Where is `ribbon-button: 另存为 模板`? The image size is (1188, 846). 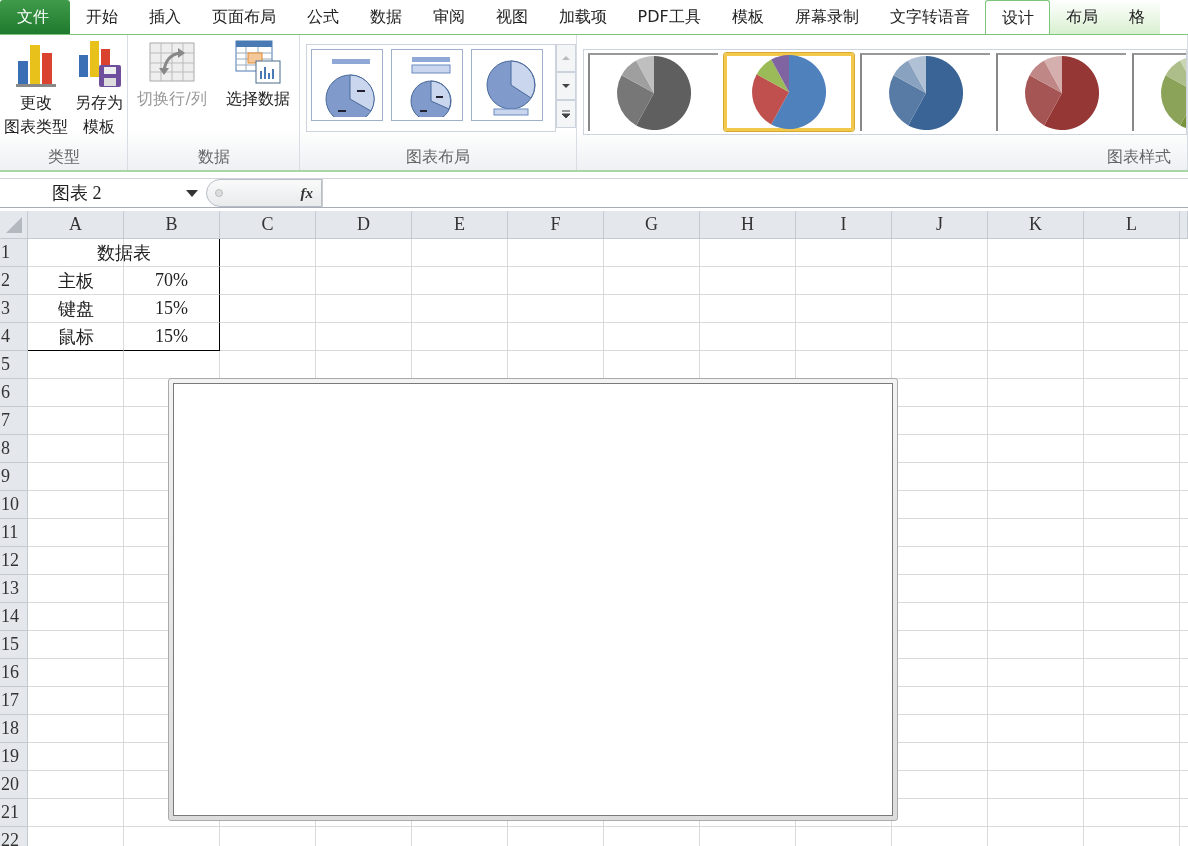
ribbon-button: 另存为 模板 is located at coordinates (99, 89).